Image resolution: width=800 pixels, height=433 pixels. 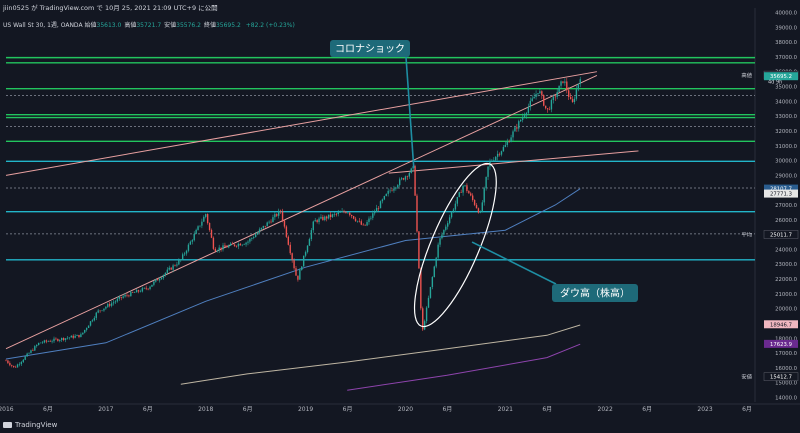 What do you see at coordinates (410, 112) in the screenshot?
I see `callout-arrow` at bounding box center [410, 112].